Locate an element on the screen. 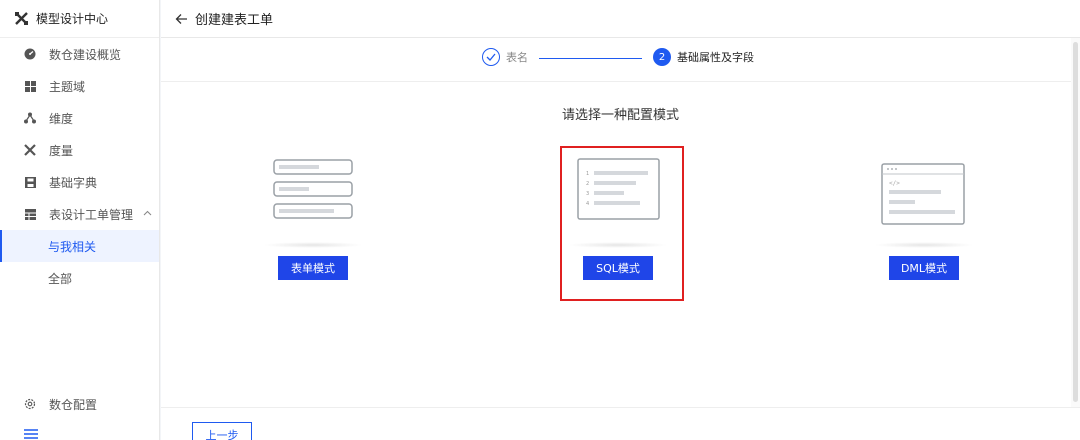 Image resolution: width=1080 pixels, height=440 pixels. sidebar-item-measure: 度量 is located at coordinates (79, 150).